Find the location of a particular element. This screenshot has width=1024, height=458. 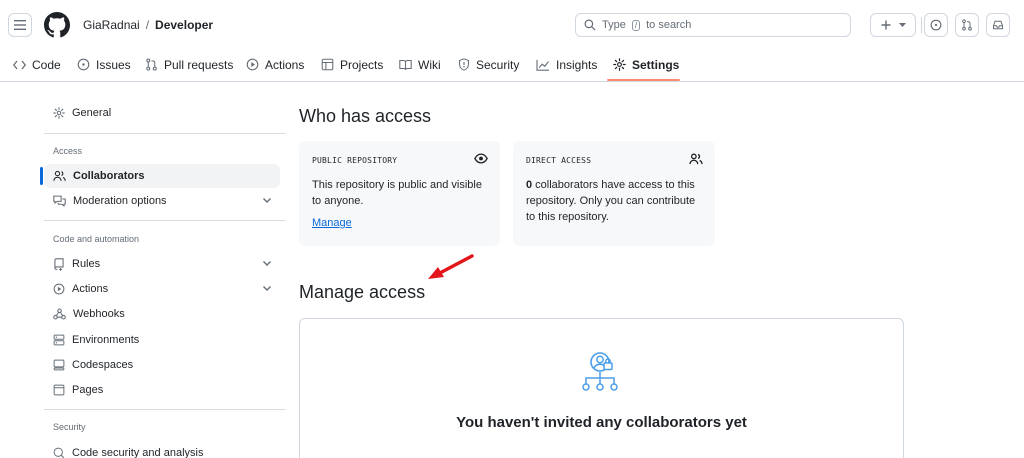

tab-actions: Actions is located at coordinates (275, 64).